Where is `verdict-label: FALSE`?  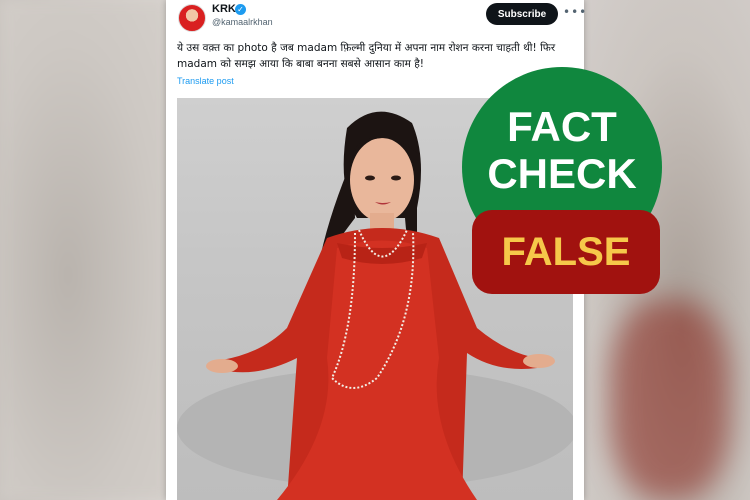
verdict-label: FALSE is located at coordinates (566, 252).